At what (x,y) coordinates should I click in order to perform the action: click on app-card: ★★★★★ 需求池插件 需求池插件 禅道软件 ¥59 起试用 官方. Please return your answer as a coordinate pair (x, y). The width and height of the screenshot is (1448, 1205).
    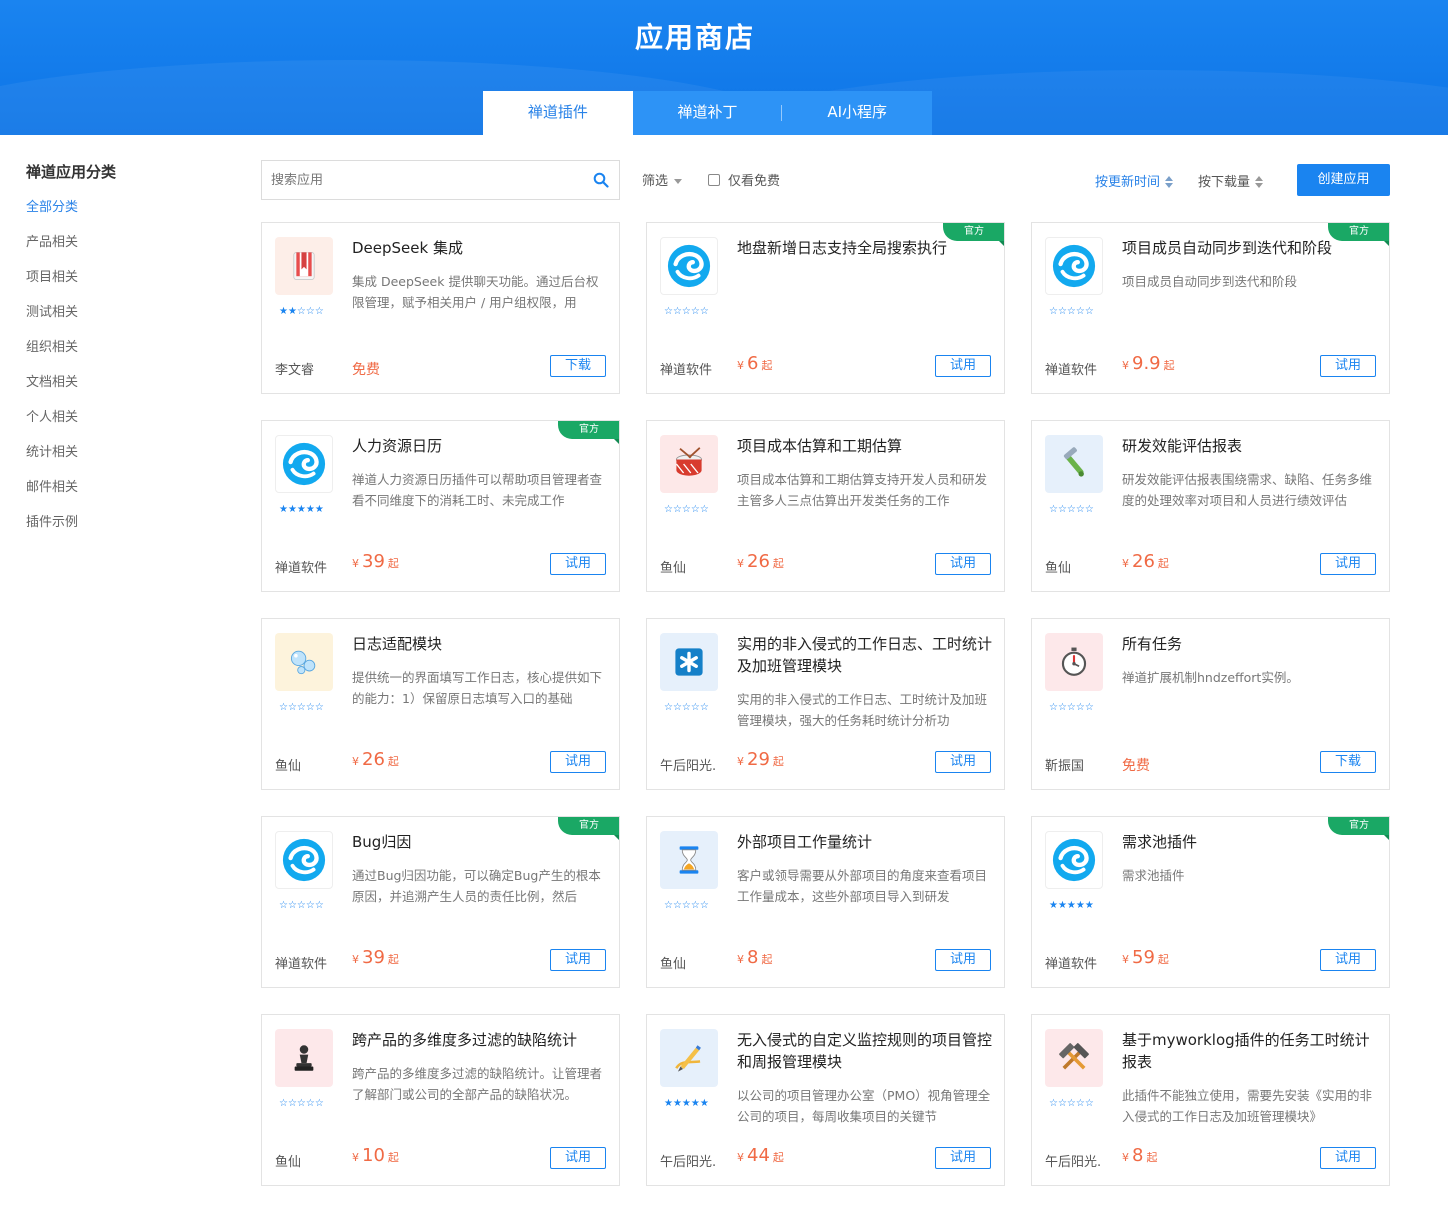
    Looking at the image, I should click on (1210, 902).